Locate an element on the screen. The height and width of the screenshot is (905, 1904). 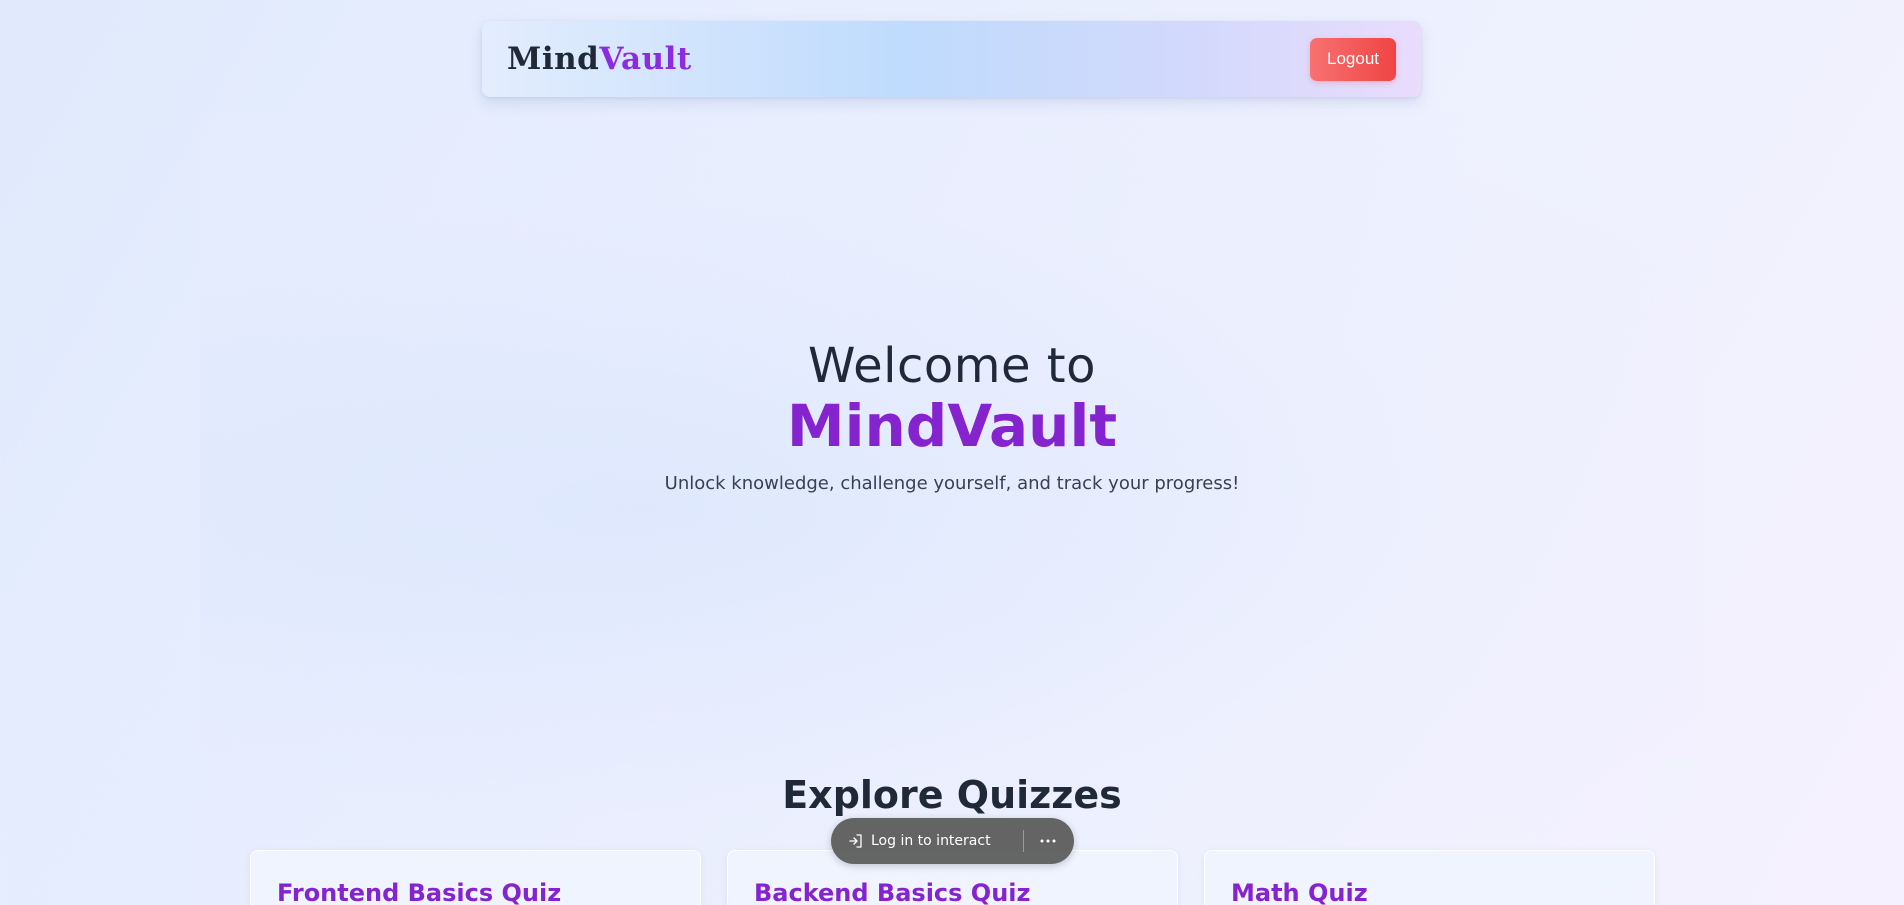
explore-quizzes-title: Explore Quizzes is located at coordinates (952, 795).